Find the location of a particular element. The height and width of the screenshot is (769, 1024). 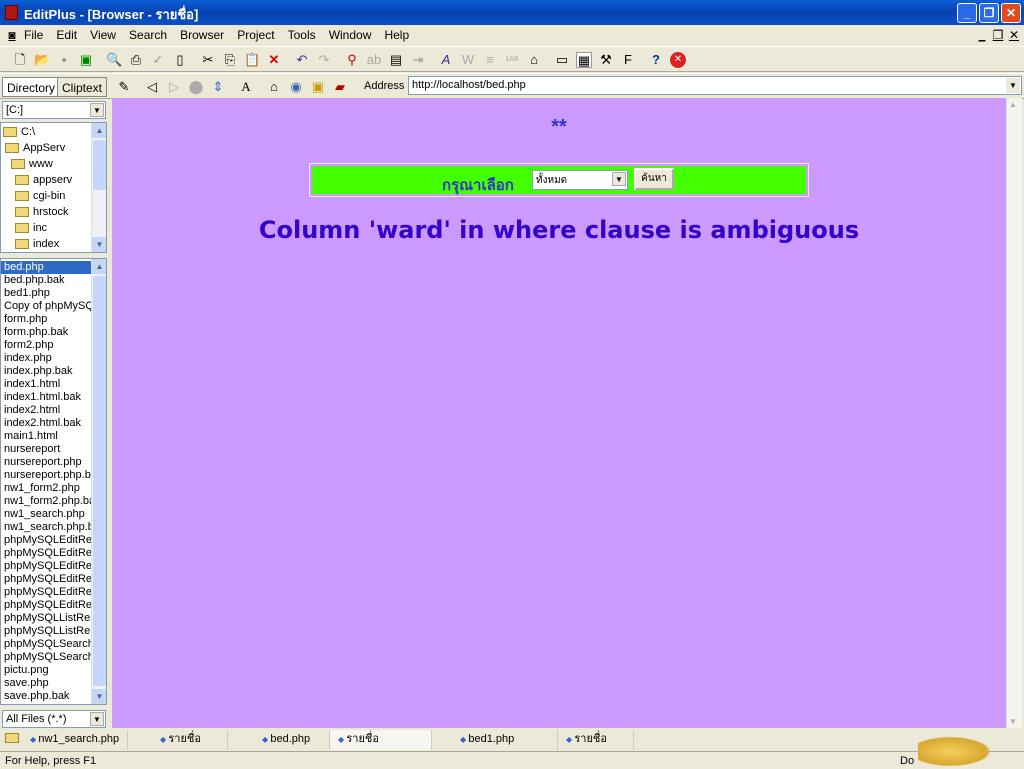

print-icon: ⎙ is located at coordinates (136, 60).